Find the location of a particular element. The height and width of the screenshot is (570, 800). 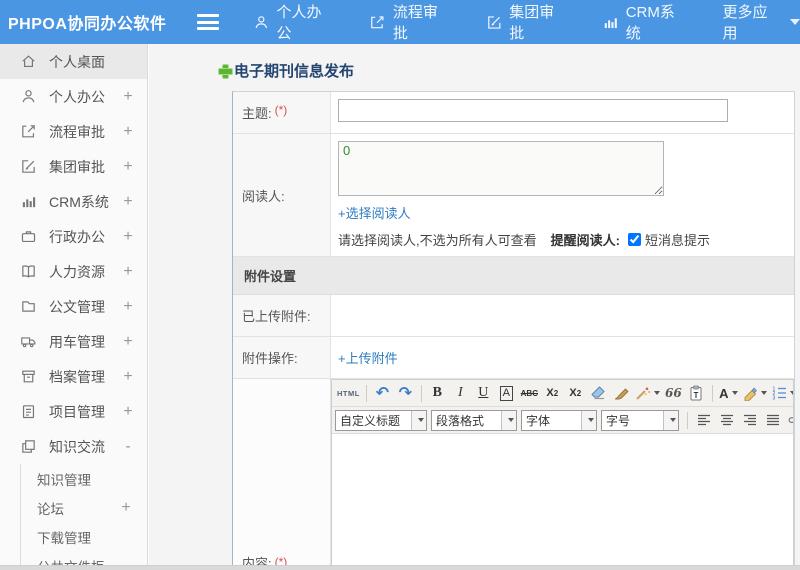

sidebar-item-forum: 论坛 + is located at coordinates (84, 507).